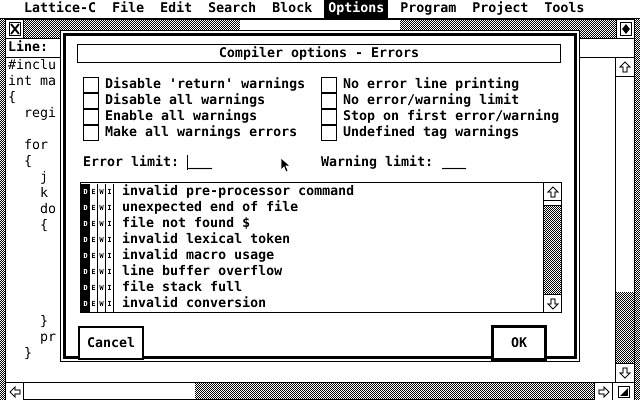 Image resolution: width=640 pixels, height=400 pixels. Describe the element at coordinates (181, 117) in the screenshot. I see `option-label: Enable all warnings` at that location.